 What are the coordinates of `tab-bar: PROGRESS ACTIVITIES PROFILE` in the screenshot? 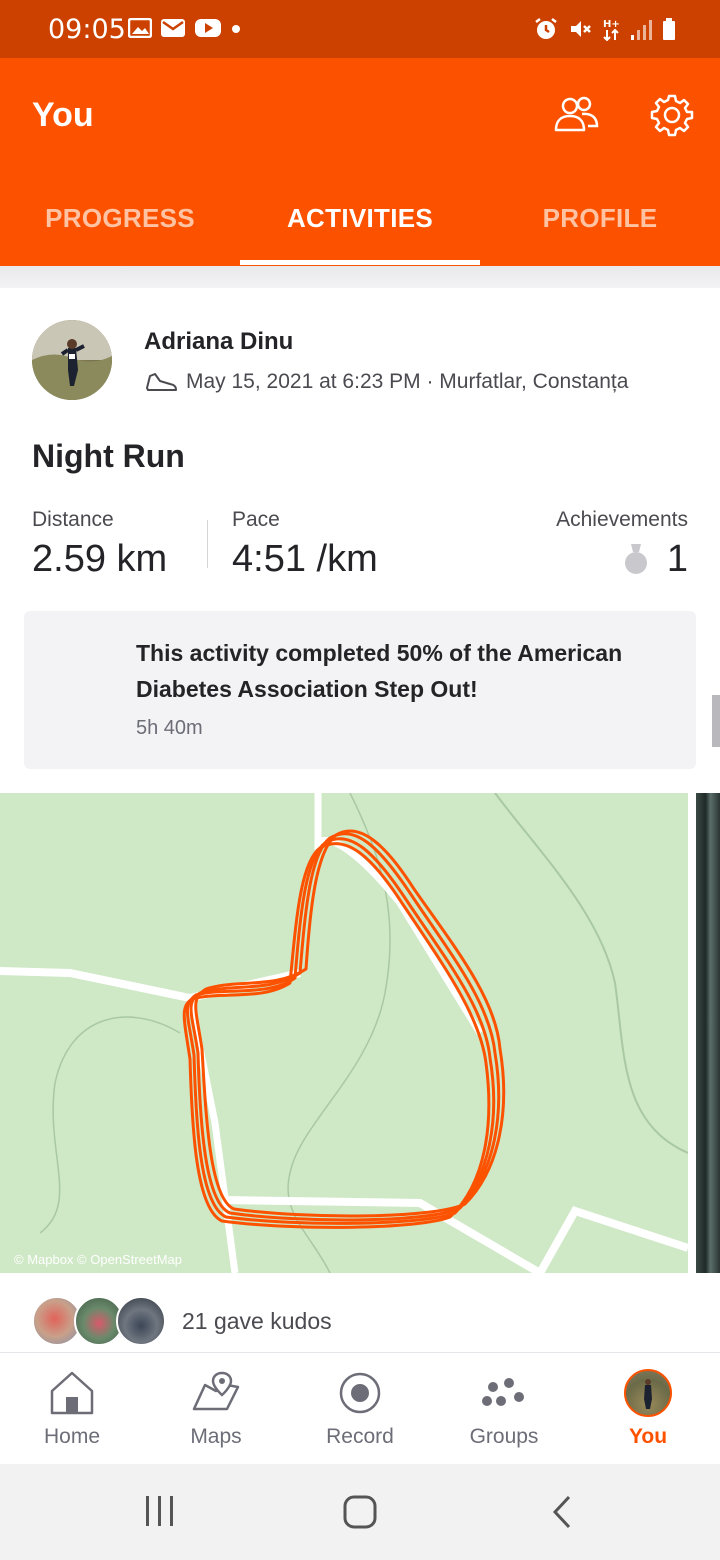 It's located at (360, 228).